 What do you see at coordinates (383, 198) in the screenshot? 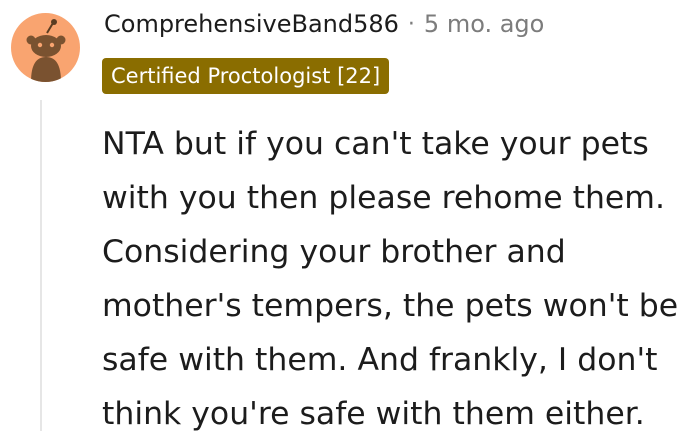
I see `comment-body-line: with you then please rehome them.` at bounding box center [383, 198].